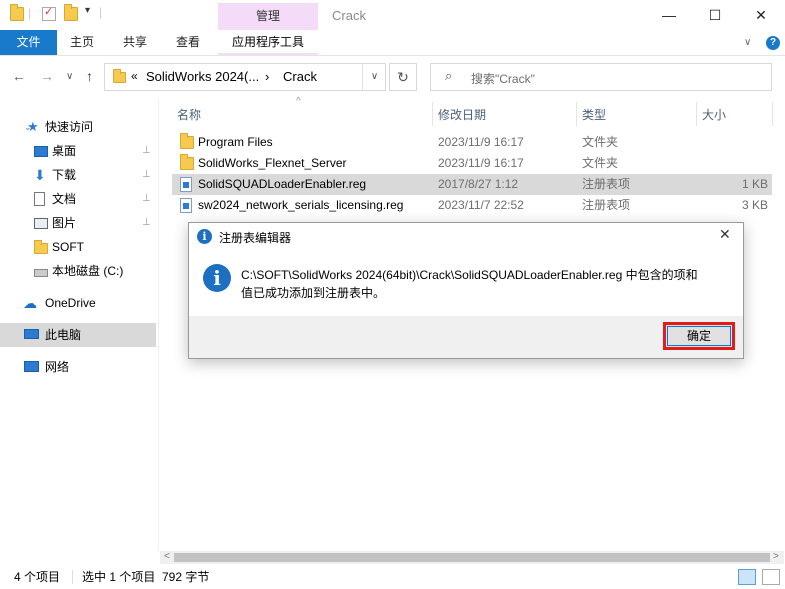  Describe the element at coordinates (146, 198) in the screenshot. I see `pin-icon: ⊥` at that location.